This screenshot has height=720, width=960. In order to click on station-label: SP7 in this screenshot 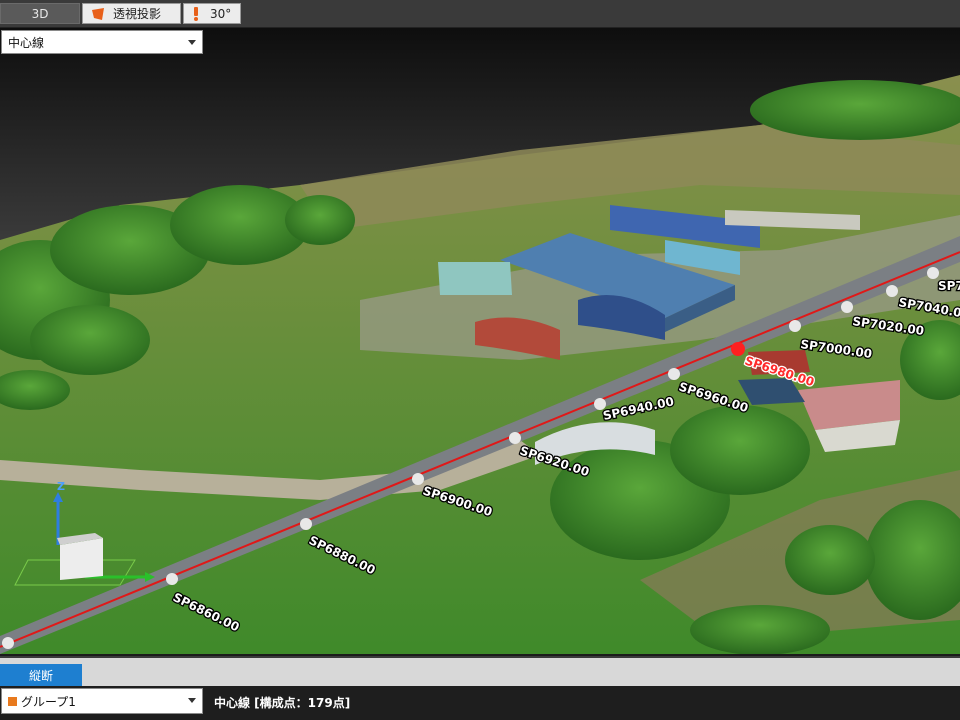, I will do `click(949, 286)`.